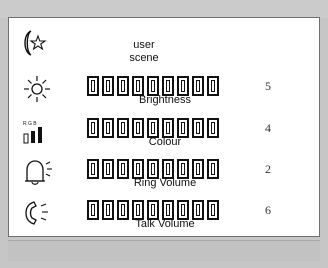  Describe the element at coordinates (39, 43) in the screenshot. I see `moon-star-icon` at that location.